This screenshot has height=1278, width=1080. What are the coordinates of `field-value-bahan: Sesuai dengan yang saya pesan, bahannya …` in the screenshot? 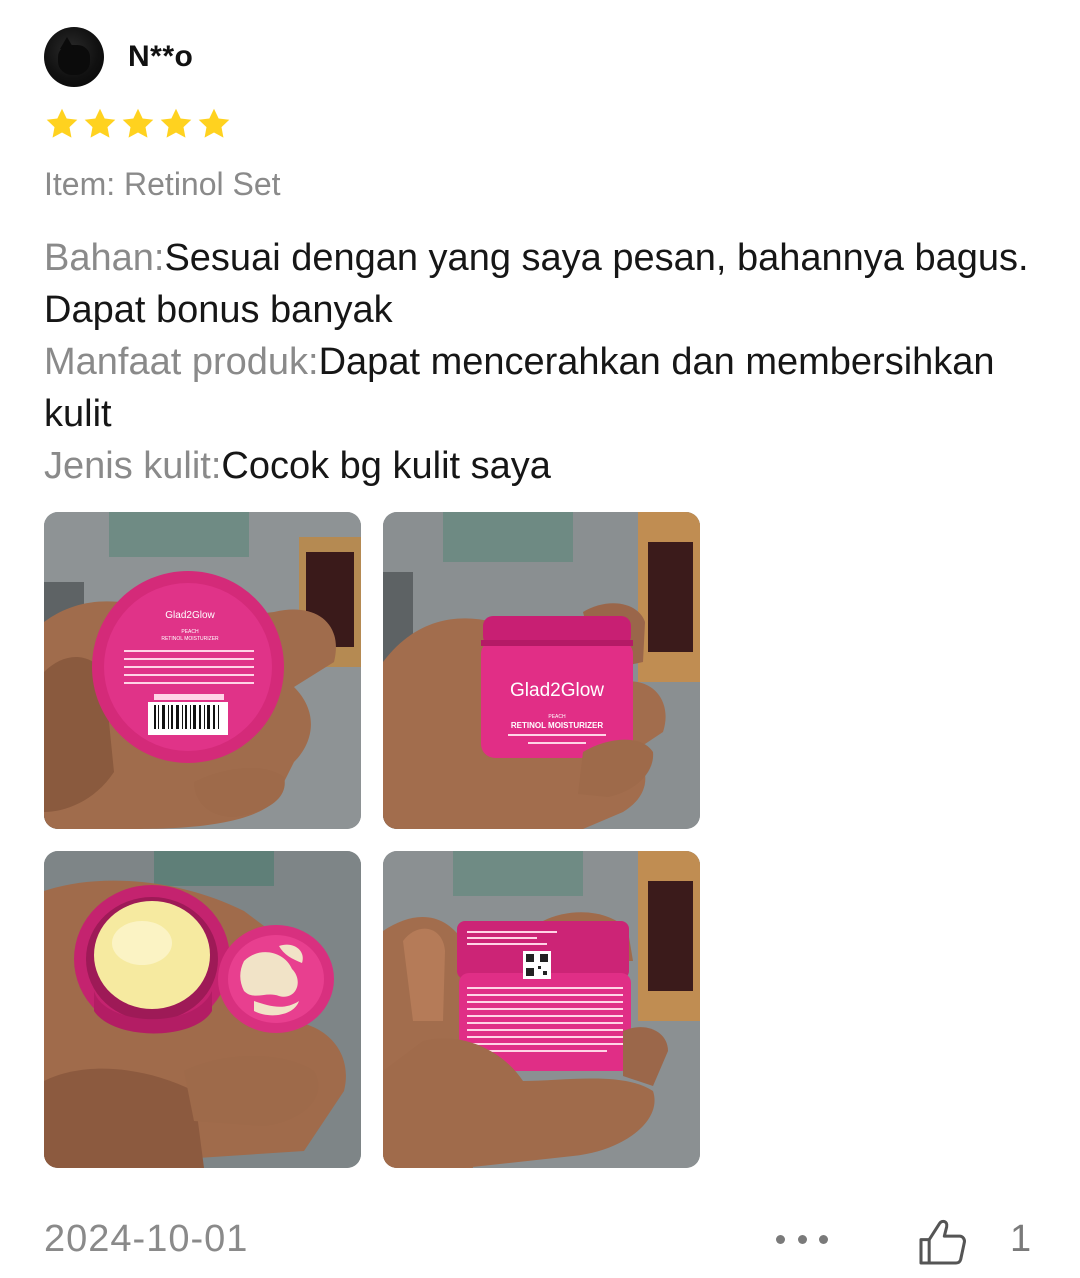 It's located at (536, 284).